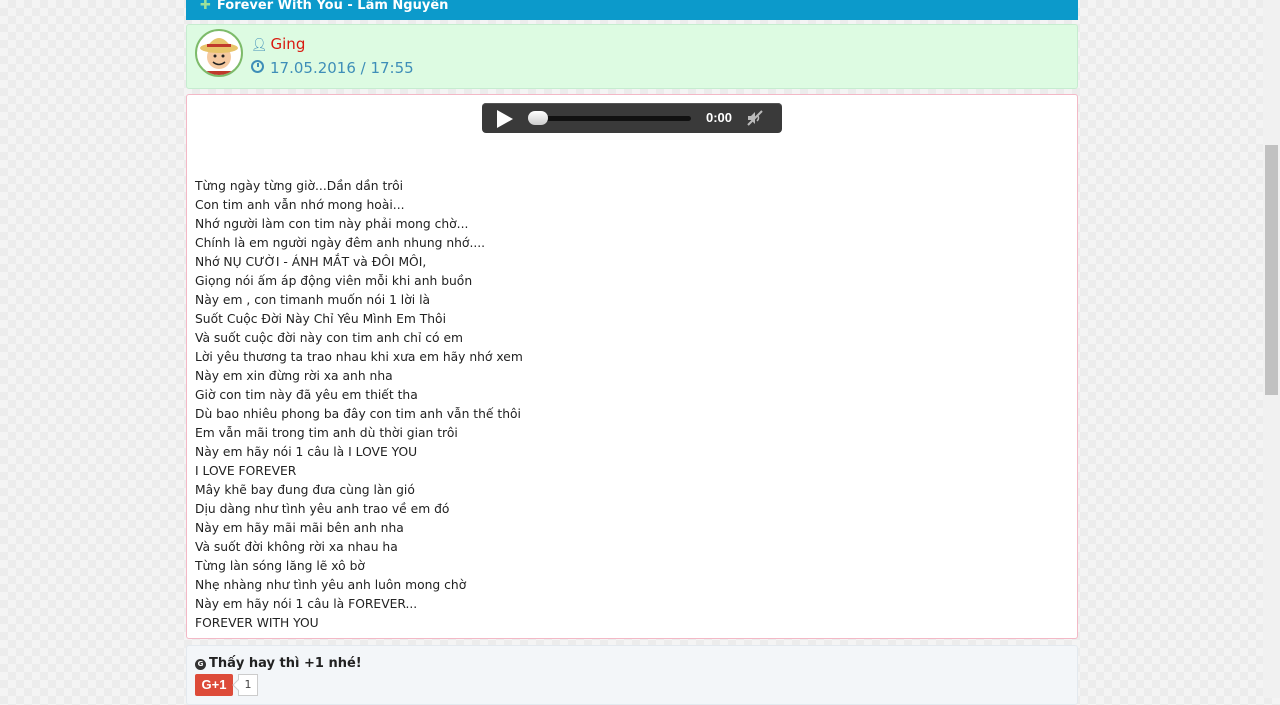 This screenshot has height=705, width=1280. I want to click on gplus-button: G+1, so click(214, 685).